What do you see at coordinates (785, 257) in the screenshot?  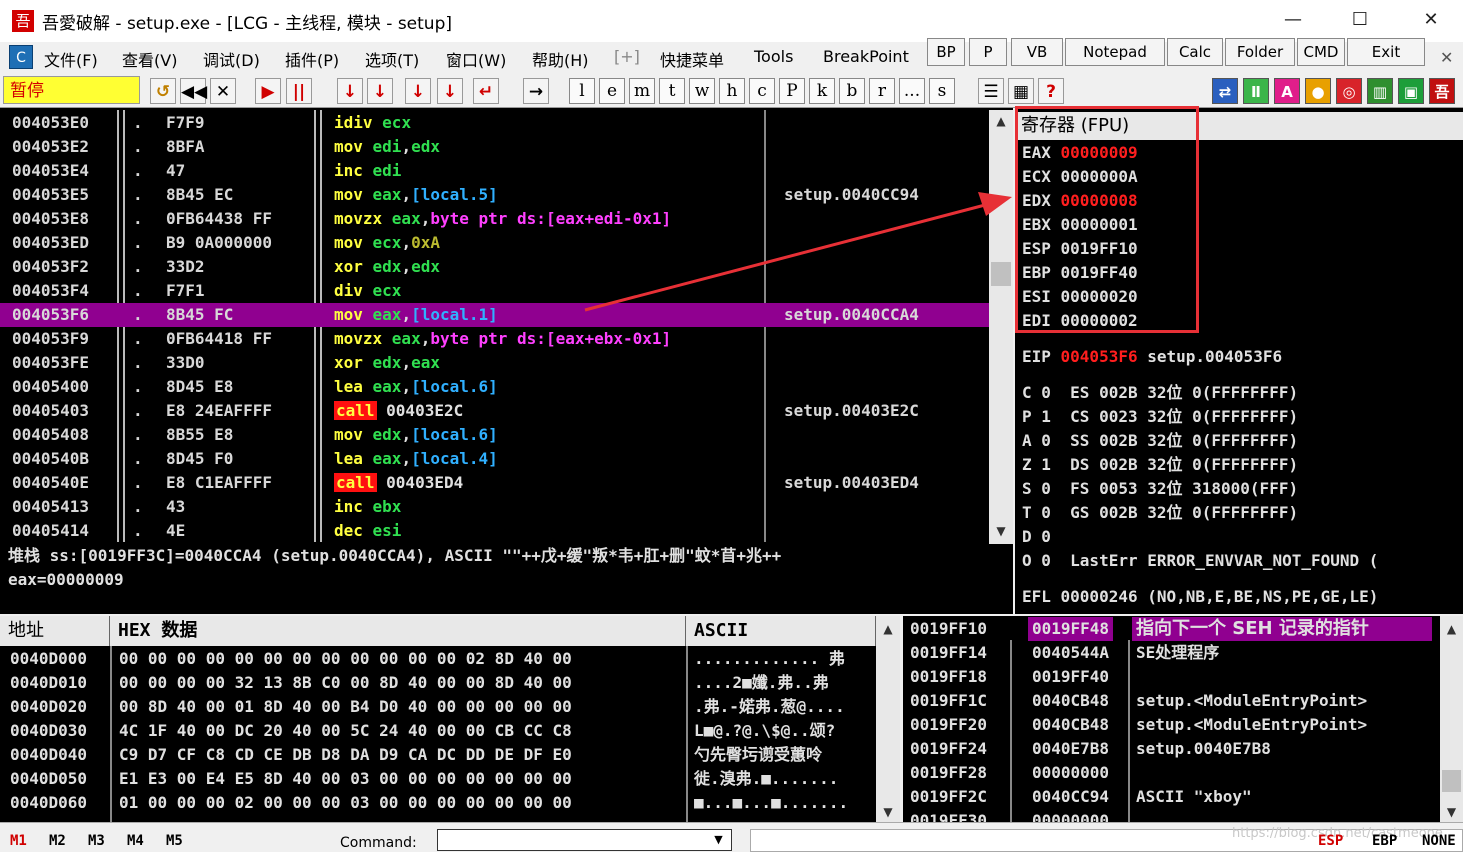 I see `arrow-line` at bounding box center [785, 257].